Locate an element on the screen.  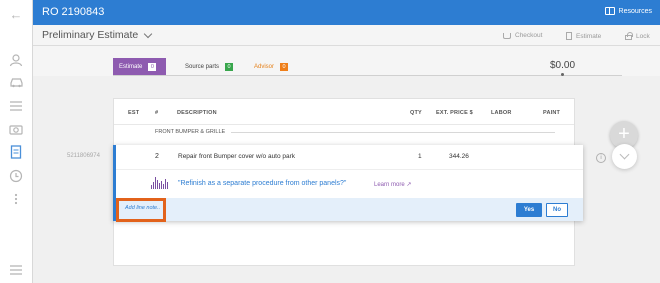
estimate-button: Estimate is located at coordinates (583, 36).